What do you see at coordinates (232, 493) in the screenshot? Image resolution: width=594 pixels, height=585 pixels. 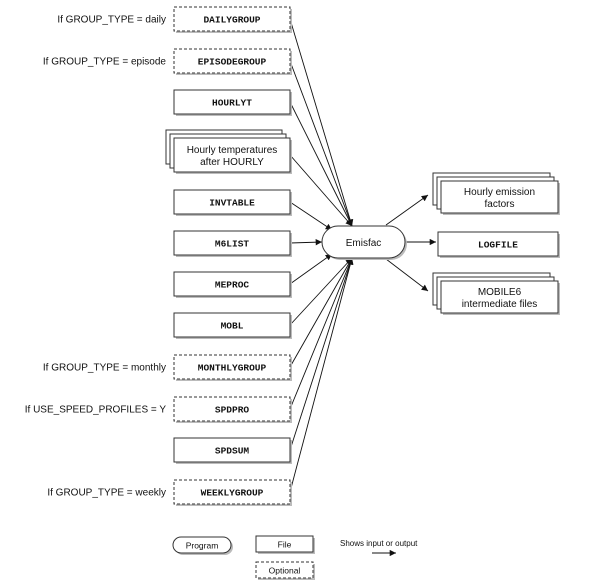 I see `input-weeklygroup-label: WEEKLYGROUP` at bounding box center [232, 493].